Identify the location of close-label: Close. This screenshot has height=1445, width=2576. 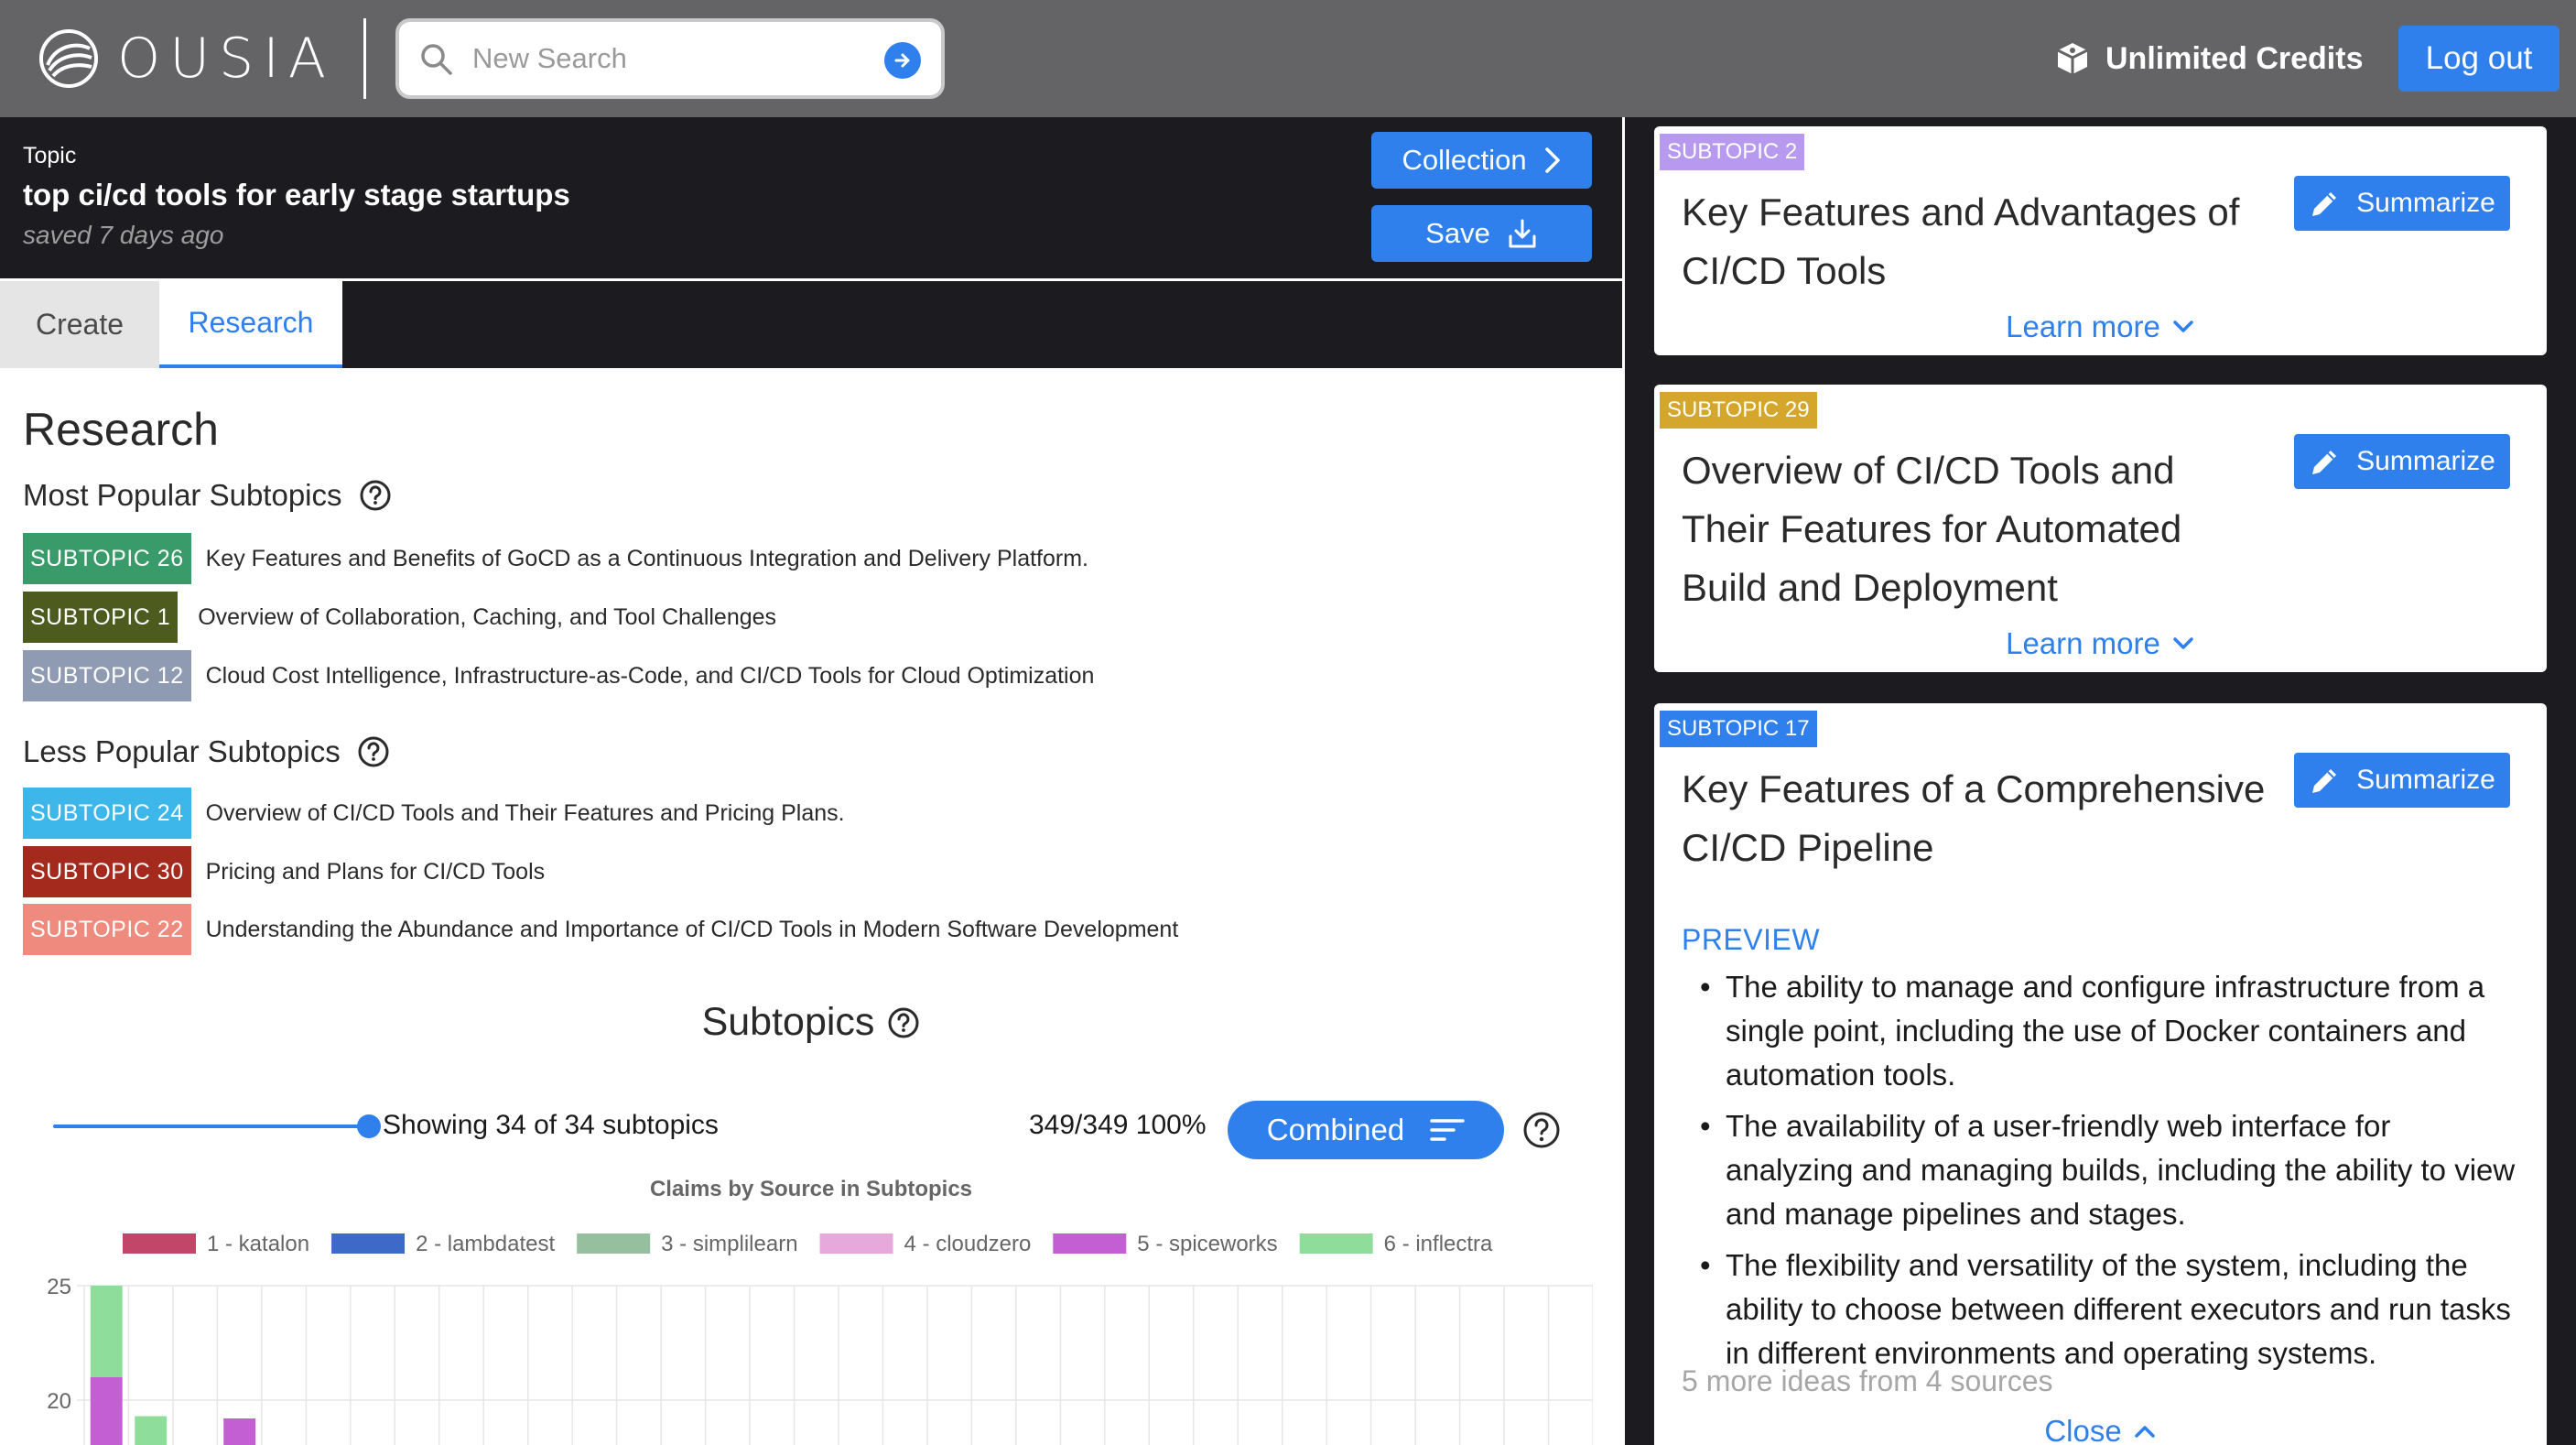
(2083, 1430).